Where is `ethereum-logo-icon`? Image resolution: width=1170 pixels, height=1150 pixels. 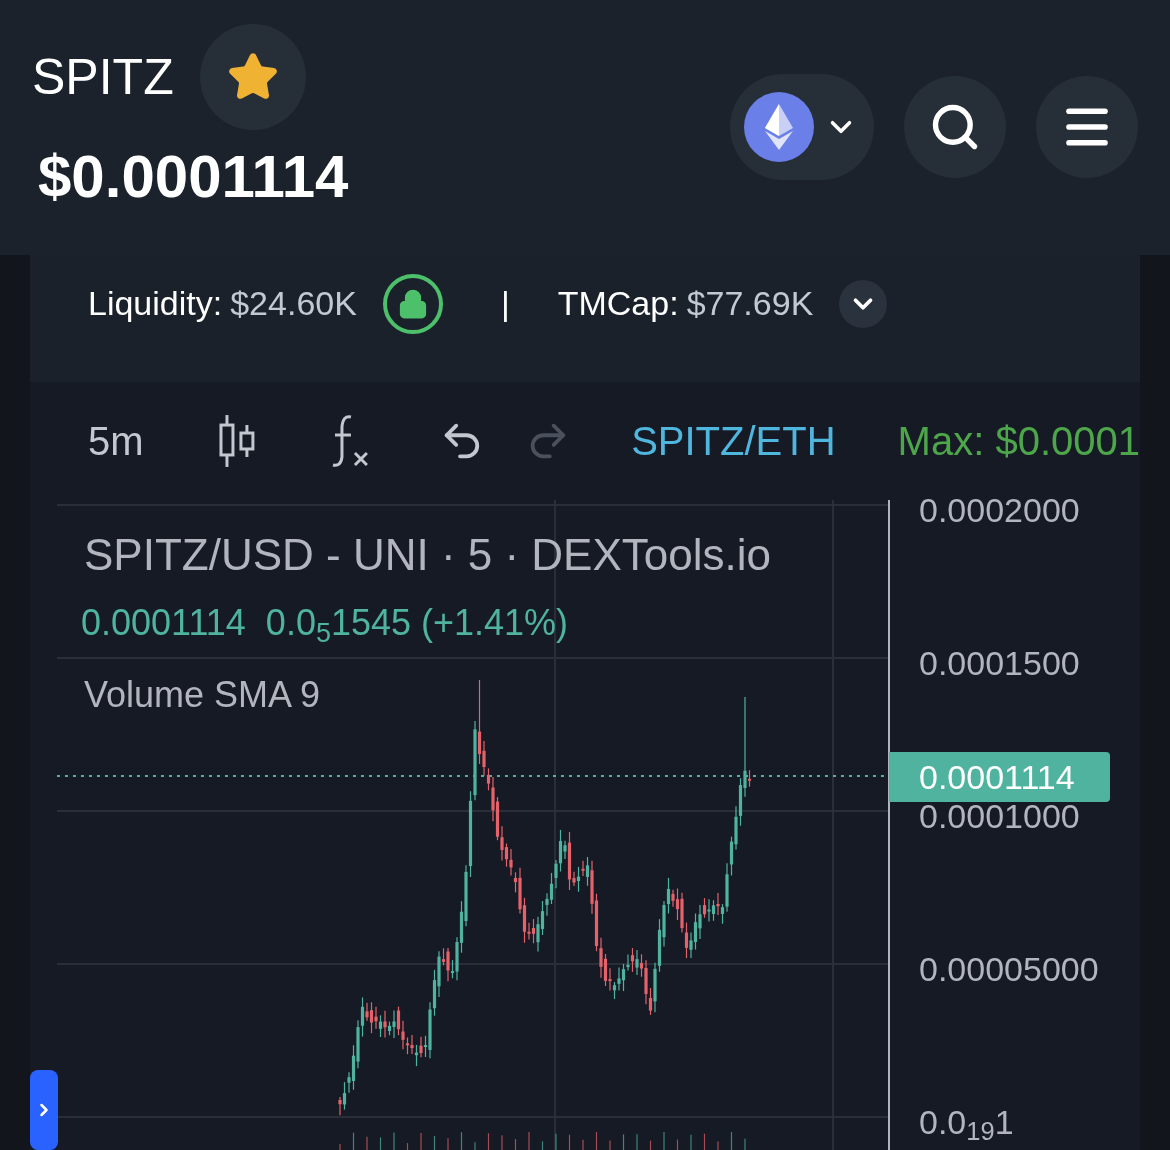
ethereum-logo-icon is located at coordinates (779, 127).